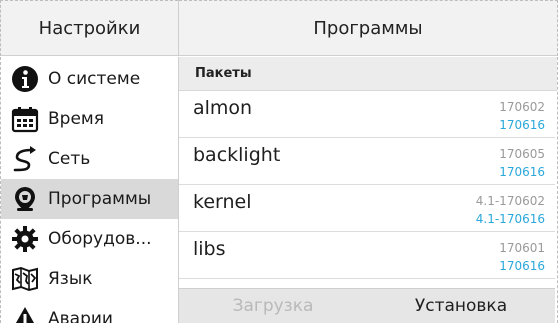 This screenshot has width=558, height=323. I want to click on sidebar-item-label: Сеть, so click(69, 159).